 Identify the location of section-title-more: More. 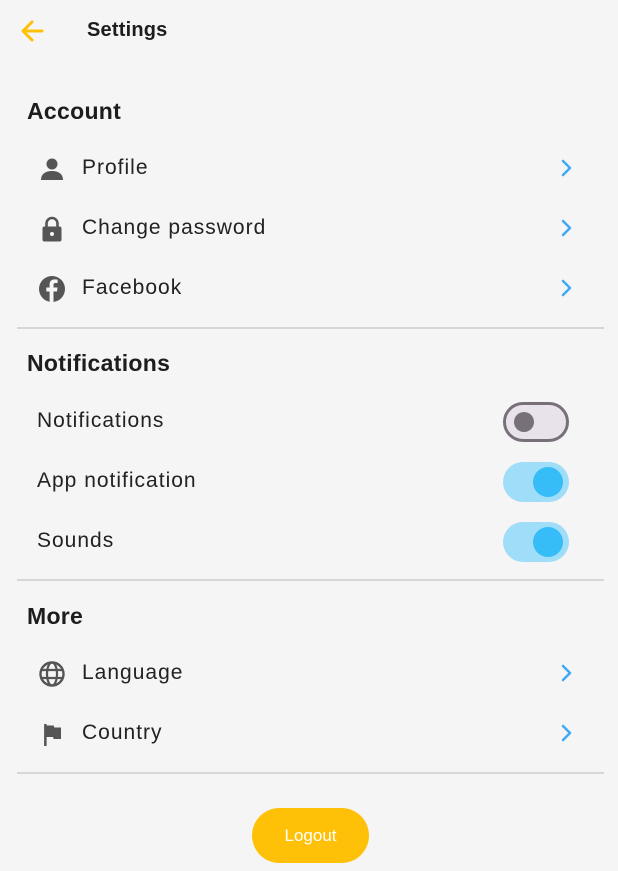
(55, 616).